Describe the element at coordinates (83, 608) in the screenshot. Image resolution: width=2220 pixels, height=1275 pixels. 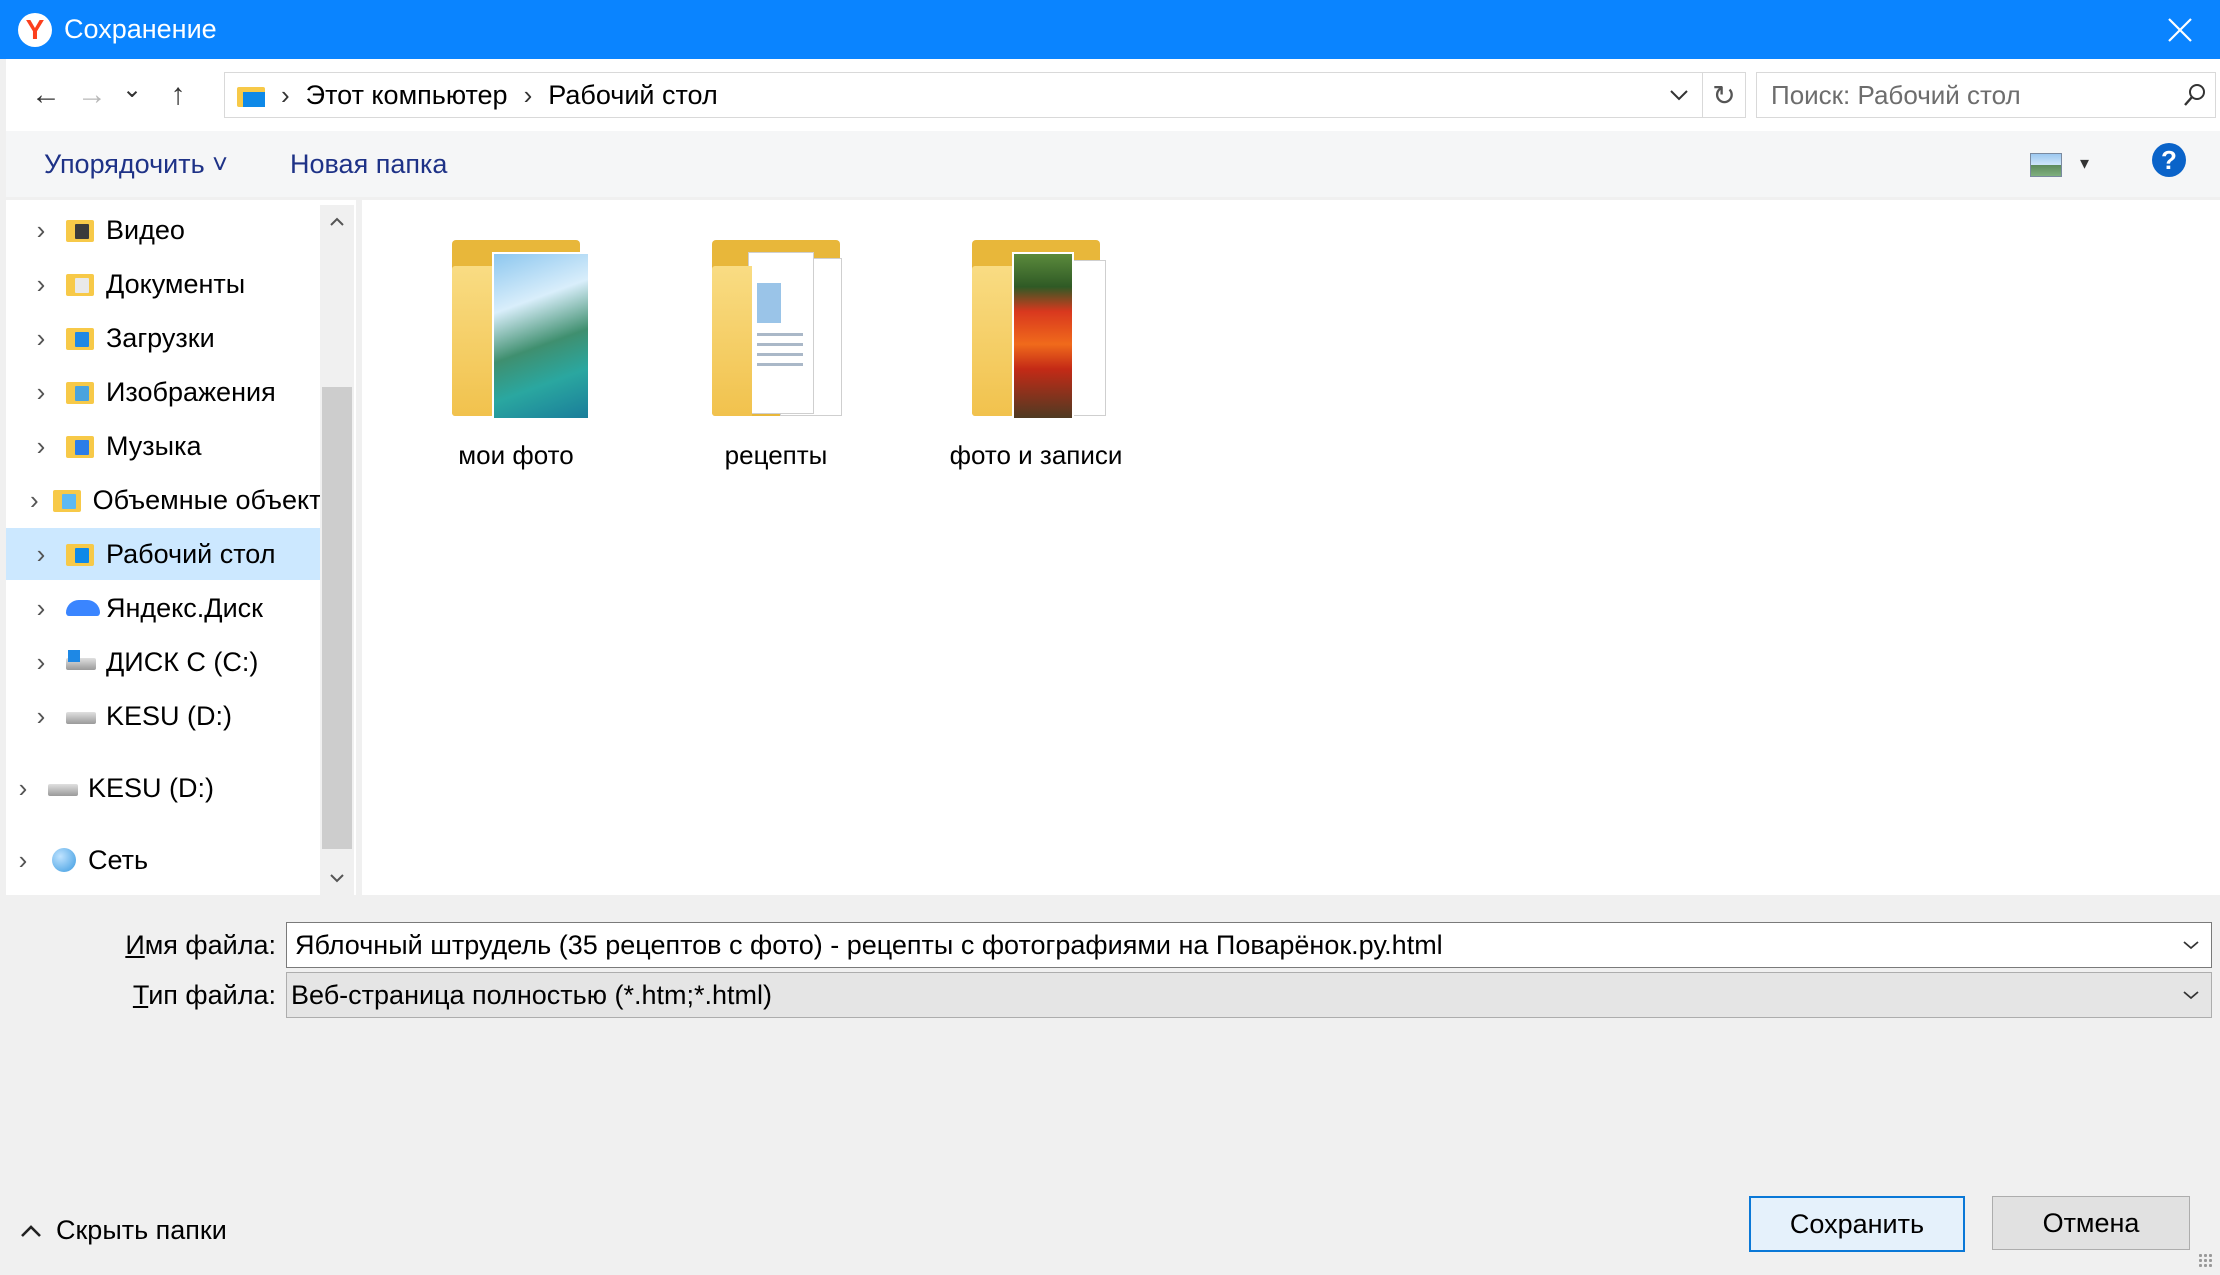
I see `yandex-disk-icon` at that location.